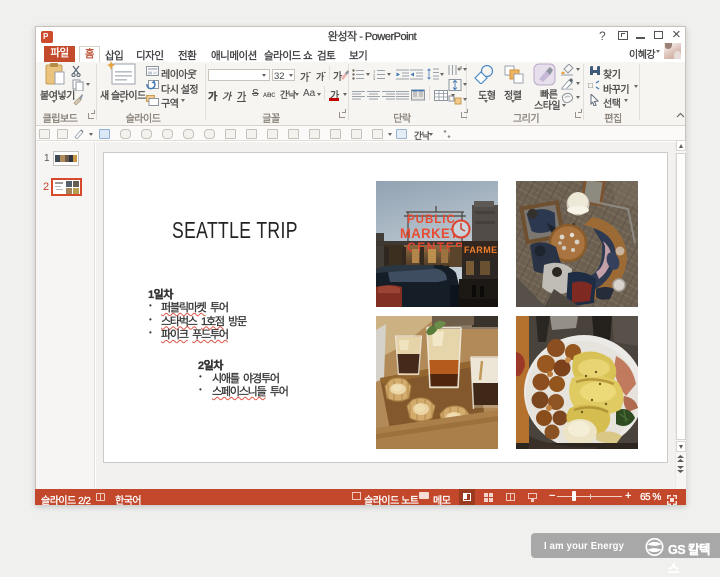 This screenshot has height=577, width=720. Describe the element at coordinates (429, 234) in the screenshot. I see `svg-text: MARKET` at that location.